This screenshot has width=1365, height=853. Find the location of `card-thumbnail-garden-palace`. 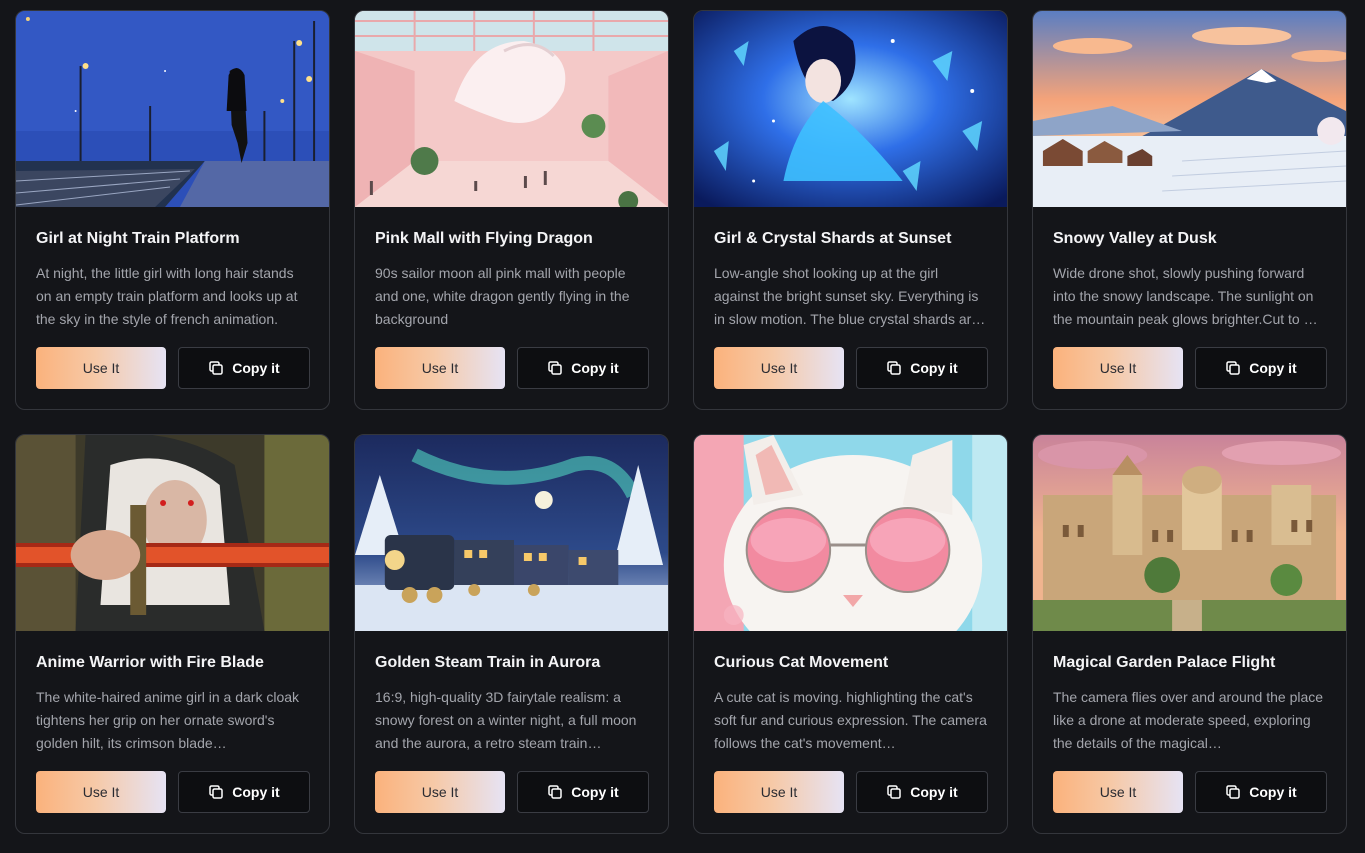

card-thumbnail-garden-palace is located at coordinates (1189, 533).